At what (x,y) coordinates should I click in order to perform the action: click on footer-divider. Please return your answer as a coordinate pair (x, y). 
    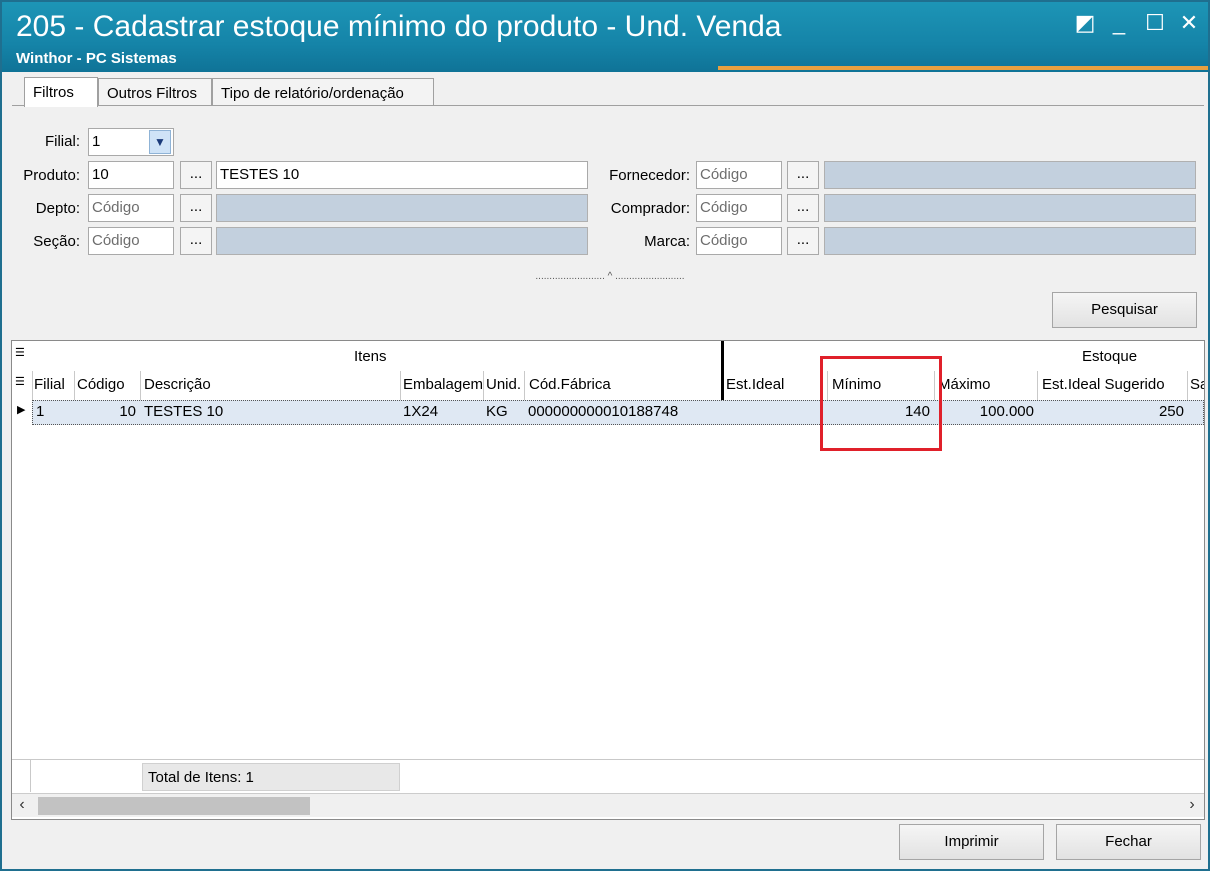
    Looking at the image, I should click on (608, 759).